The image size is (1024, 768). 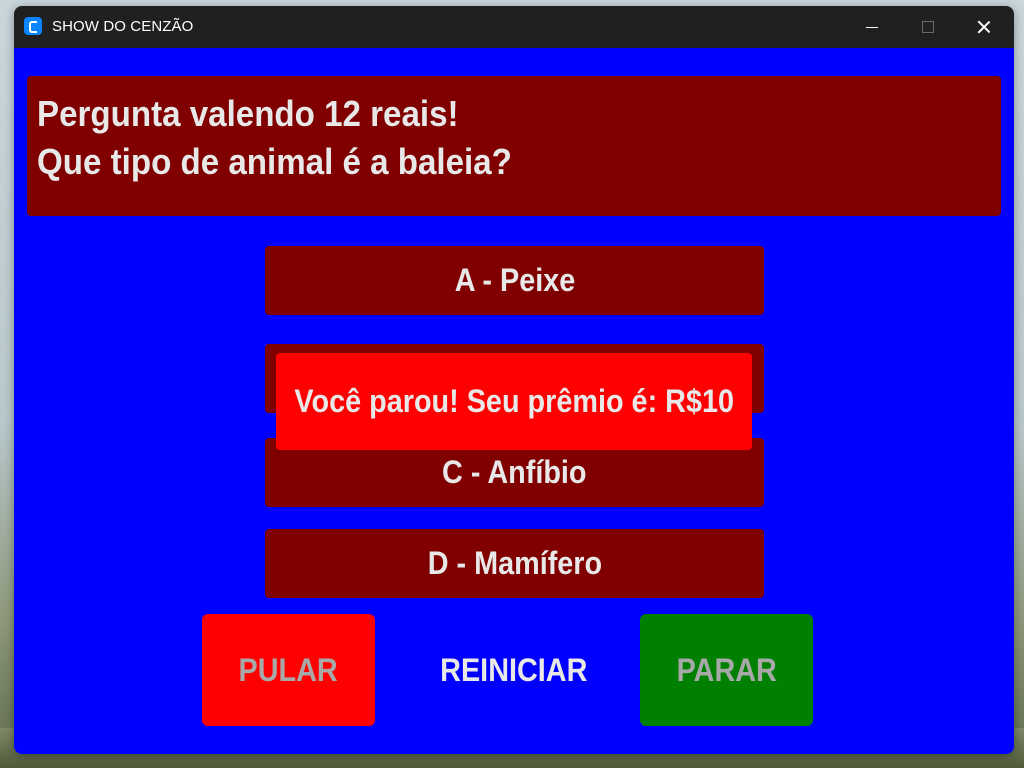 I want to click on maximize-button, so click(x=928, y=27).